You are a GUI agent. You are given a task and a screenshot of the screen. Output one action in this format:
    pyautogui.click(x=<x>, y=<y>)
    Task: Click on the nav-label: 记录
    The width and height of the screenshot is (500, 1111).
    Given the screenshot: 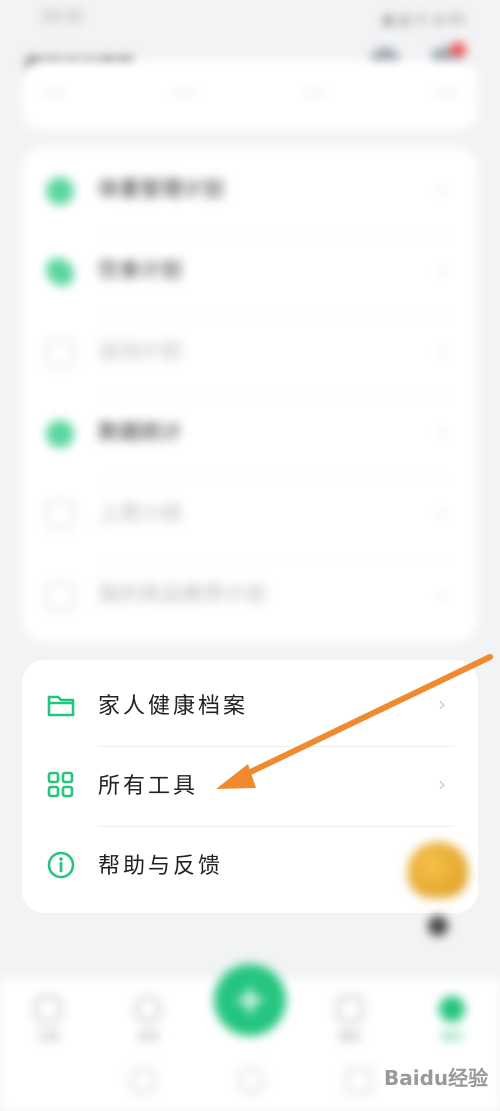 What is the action you would take?
    pyautogui.click(x=48, y=1036)
    